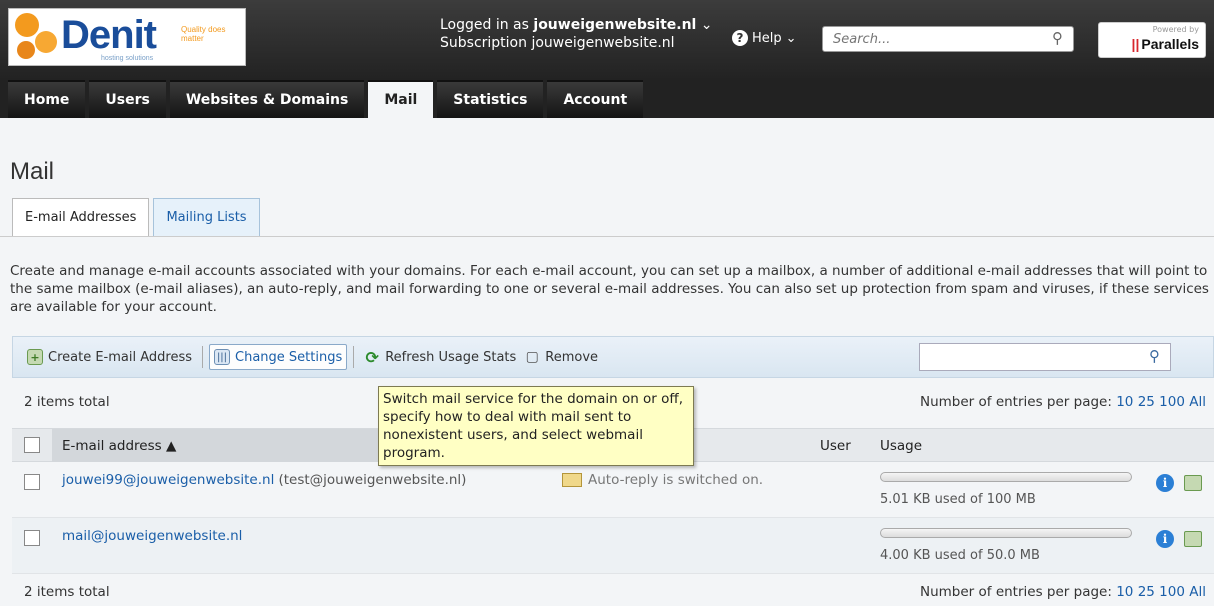  What do you see at coordinates (119, 446) in the screenshot?
I see `column-email-address: E-mail address ▲` at bounding box center [119, 446].